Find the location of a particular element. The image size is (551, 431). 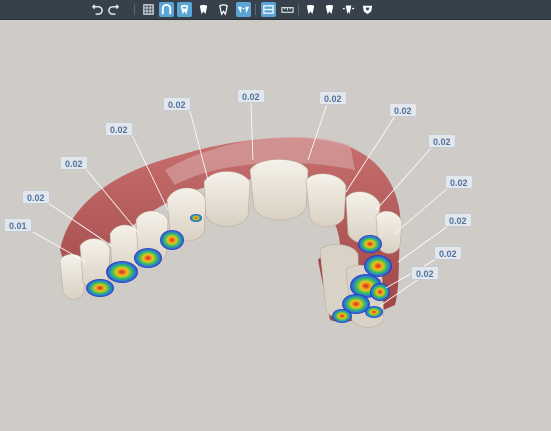

tooth-view-button is located at coordinates (203, 9).